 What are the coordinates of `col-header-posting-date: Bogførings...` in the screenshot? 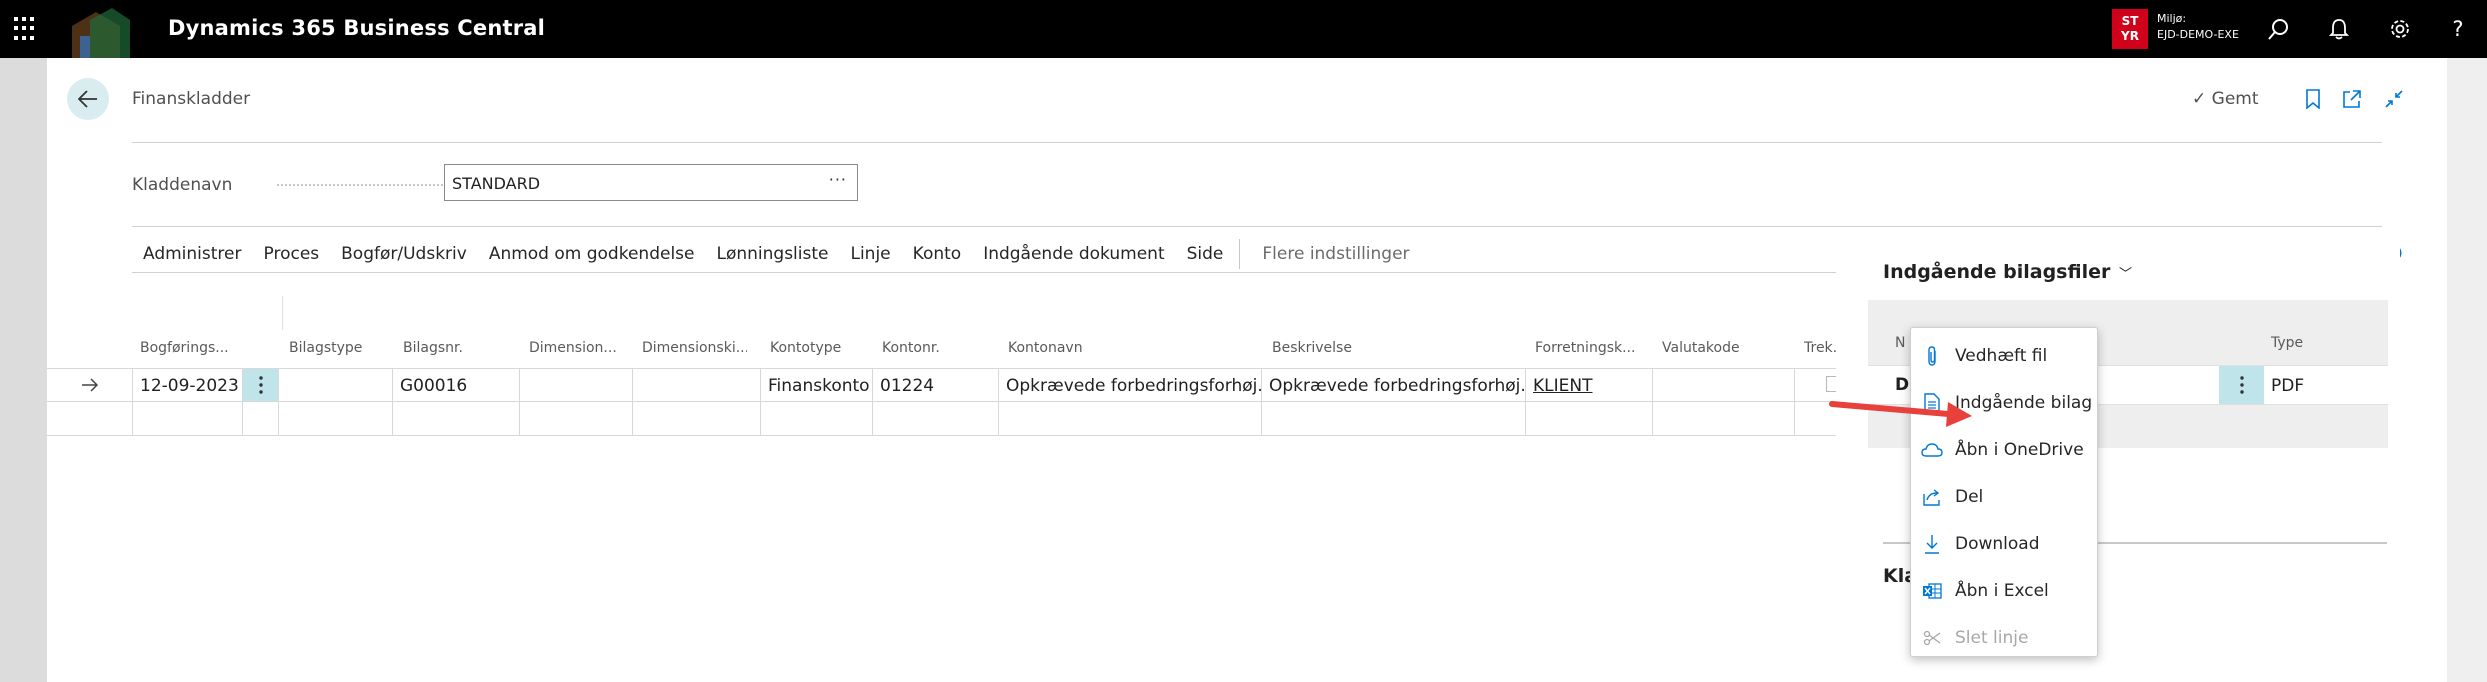 It's located at (187, 348).